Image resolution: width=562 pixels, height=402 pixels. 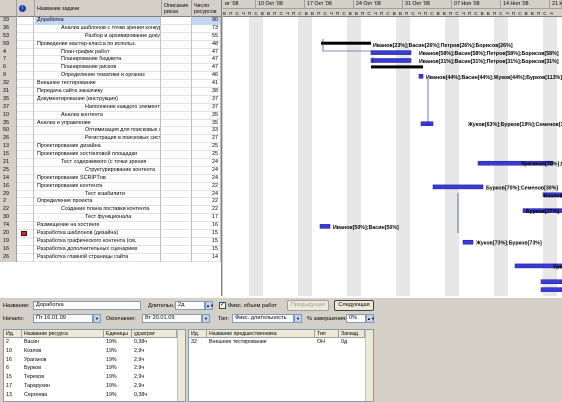 I want to click on task-row: 35 Документирование (инструкция) 37, so click(x=110, y=99).